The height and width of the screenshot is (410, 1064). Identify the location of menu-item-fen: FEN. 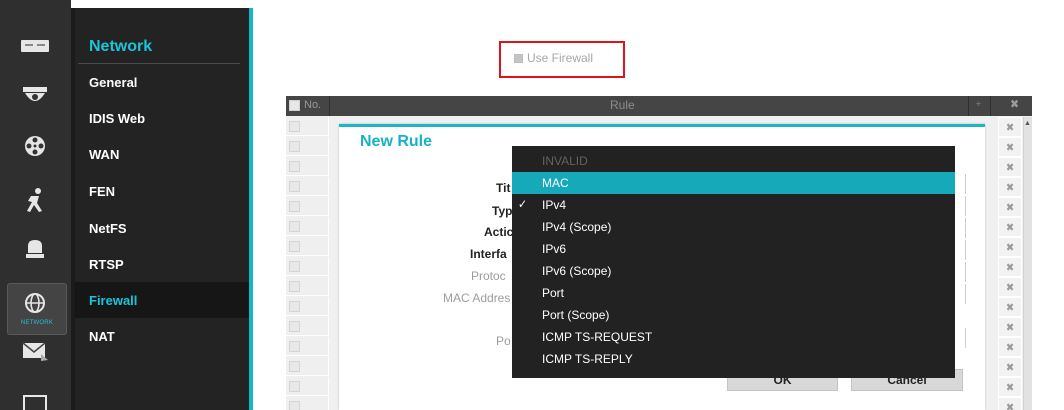
(162, 191).